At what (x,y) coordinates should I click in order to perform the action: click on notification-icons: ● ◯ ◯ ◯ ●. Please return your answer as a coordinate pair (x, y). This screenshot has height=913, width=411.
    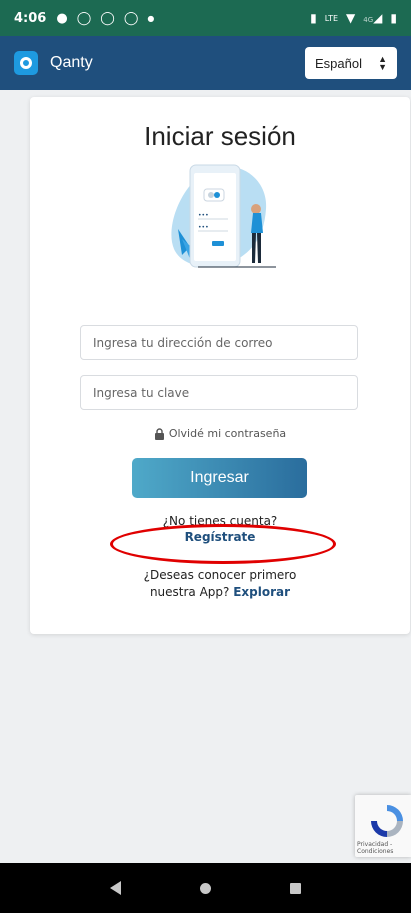
    Looking at the image, I should click on (105, 18).